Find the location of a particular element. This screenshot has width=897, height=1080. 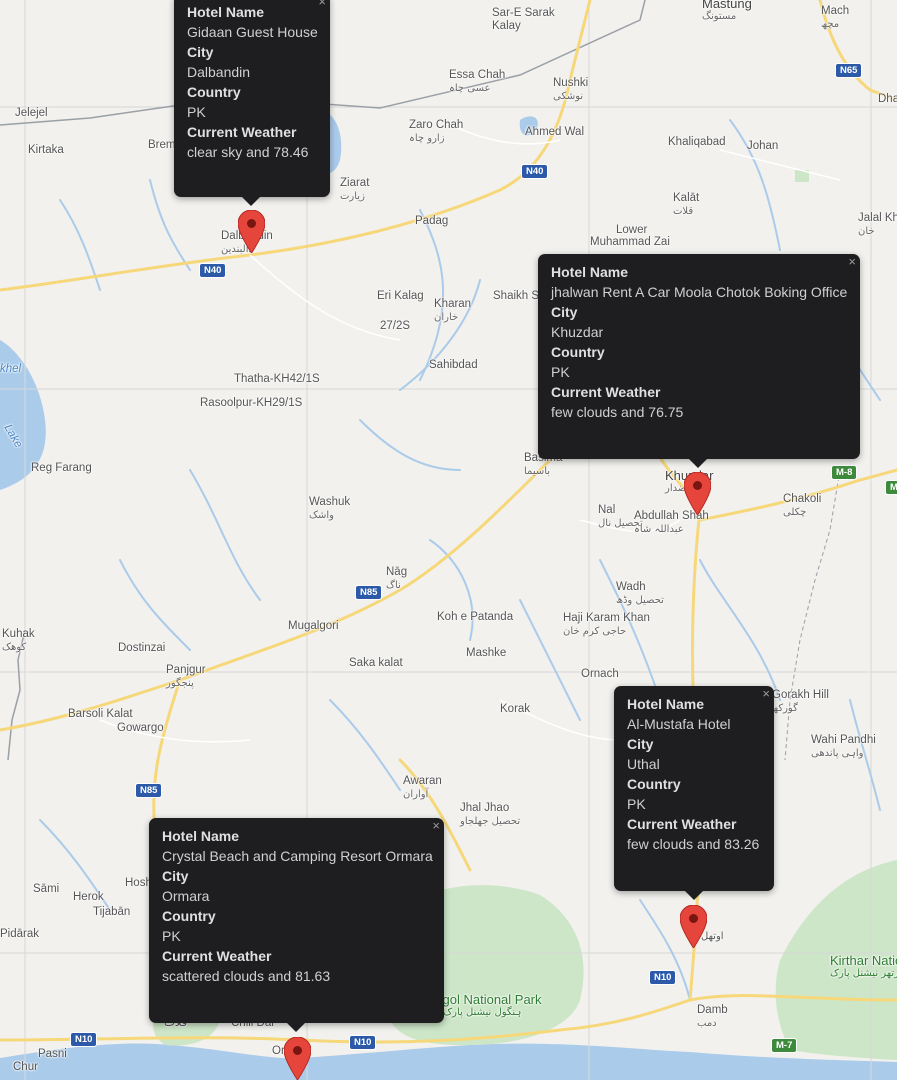

place-label: Kirthar National Pکیرتھر نیشنل پارک is located at coordinates (863, 966).